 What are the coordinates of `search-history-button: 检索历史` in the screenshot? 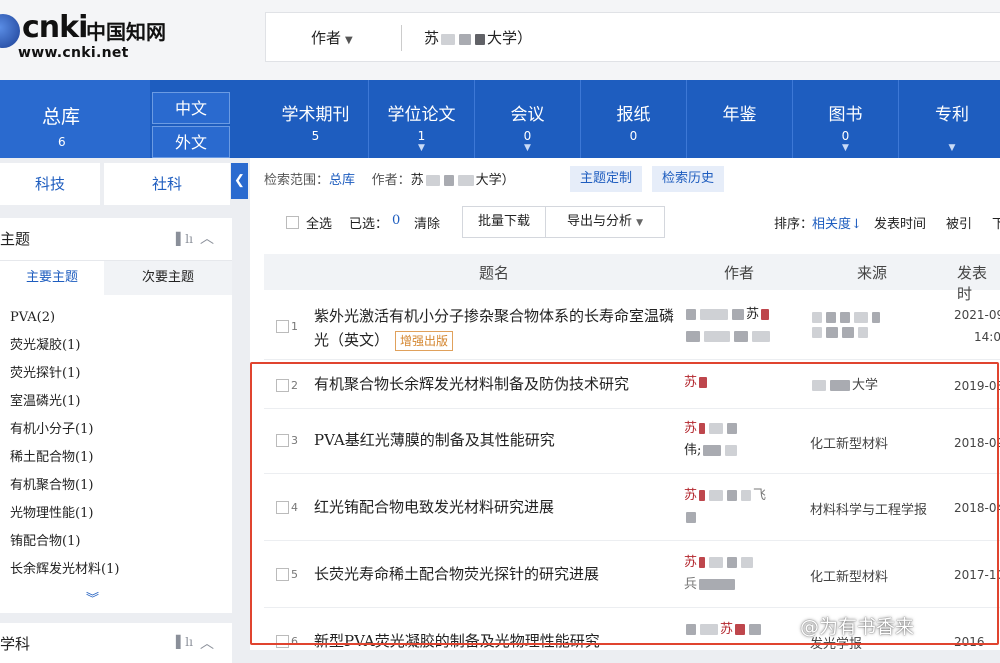 It's located at (688, 179).